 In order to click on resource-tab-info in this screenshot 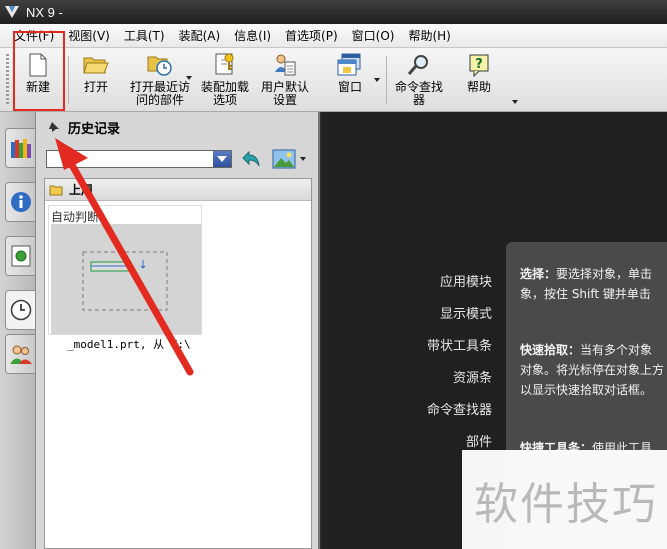, I will do `click(20, 202)`.